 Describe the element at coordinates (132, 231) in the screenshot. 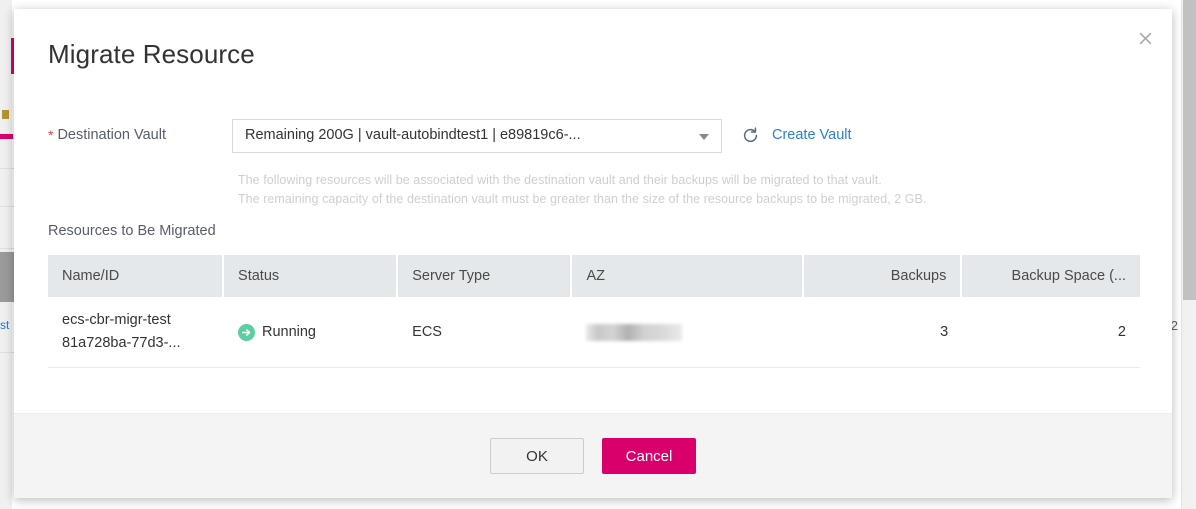

I see `resources-section-label: Resources to Be Migrated` at that location.